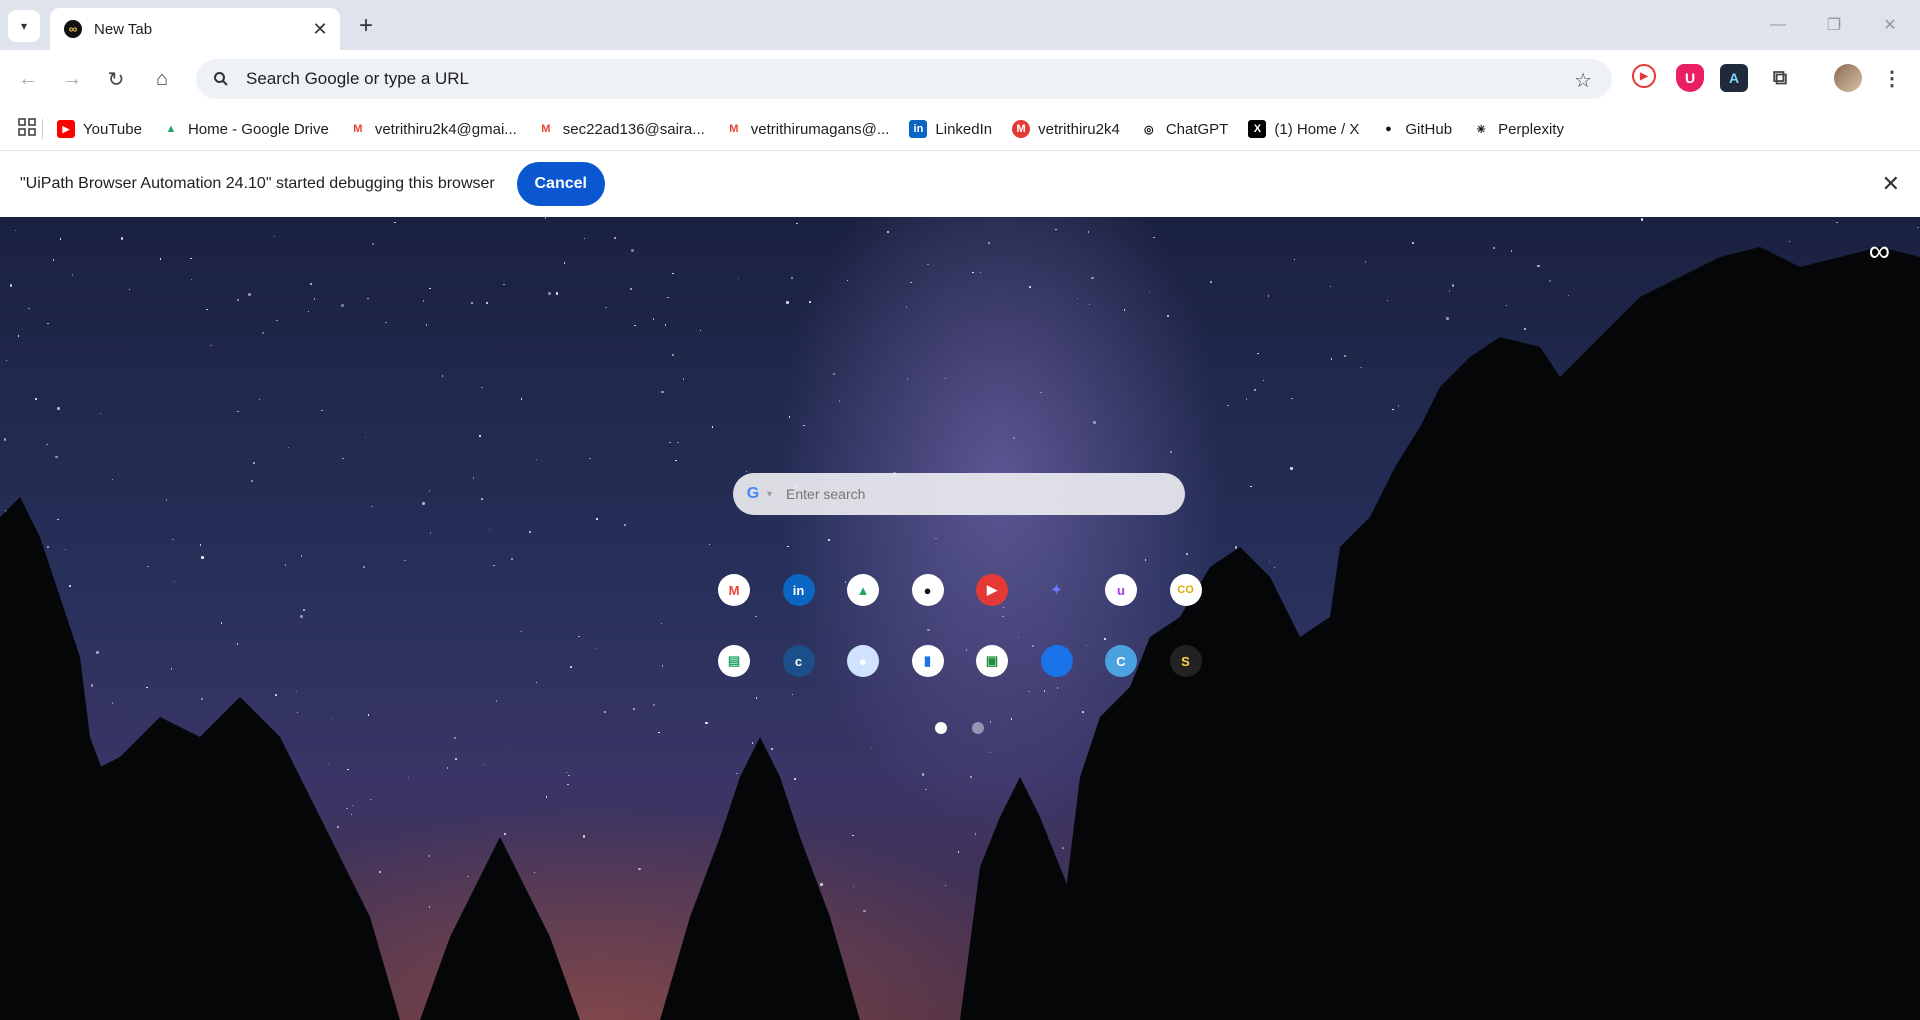 The image size is (1920, 1020). Describe the element at coordinates (28, 79) in the screenshot. I see `back-button: ←` at that location.